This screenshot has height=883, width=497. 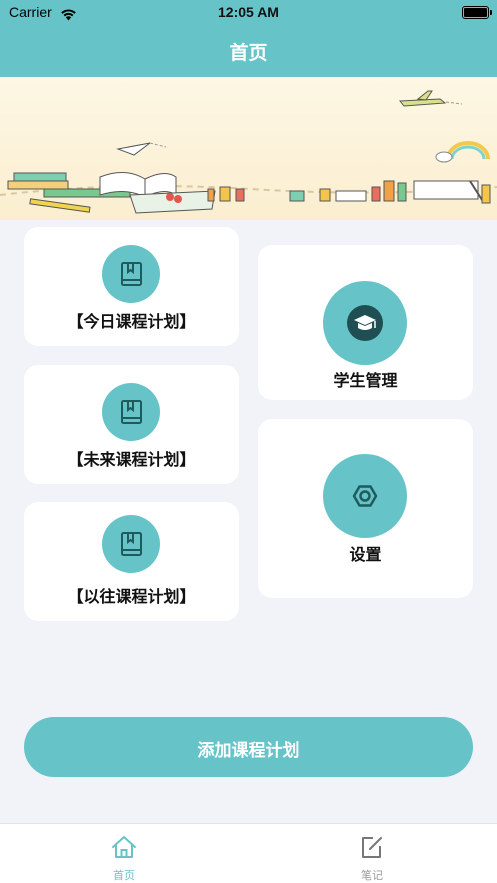 I want to click on today-plan-label: 【今日课程计划】, so click(x=131, y=321).